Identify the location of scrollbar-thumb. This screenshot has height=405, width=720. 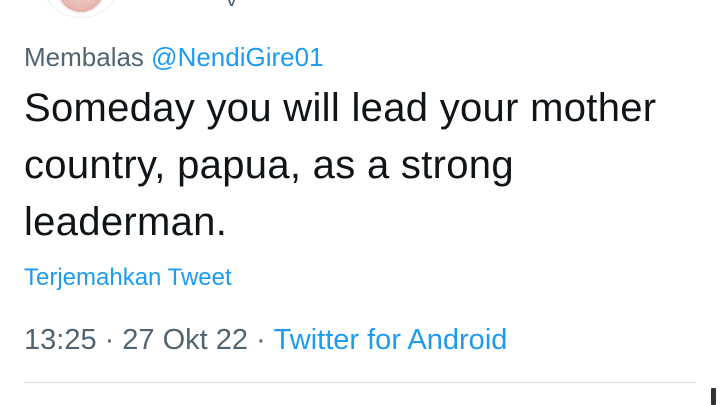
(713, 396).